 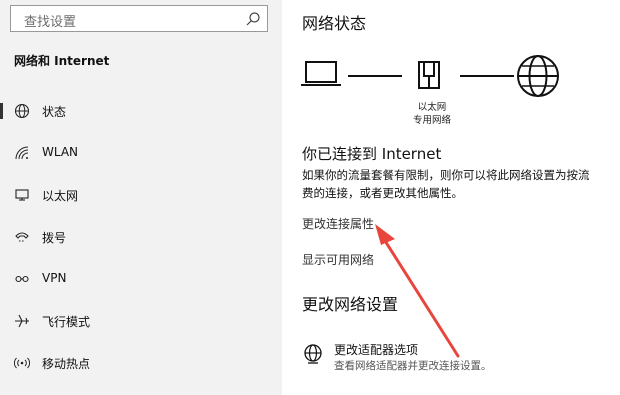 I want to click on hotspot-icon, so click(x=22, y=363).